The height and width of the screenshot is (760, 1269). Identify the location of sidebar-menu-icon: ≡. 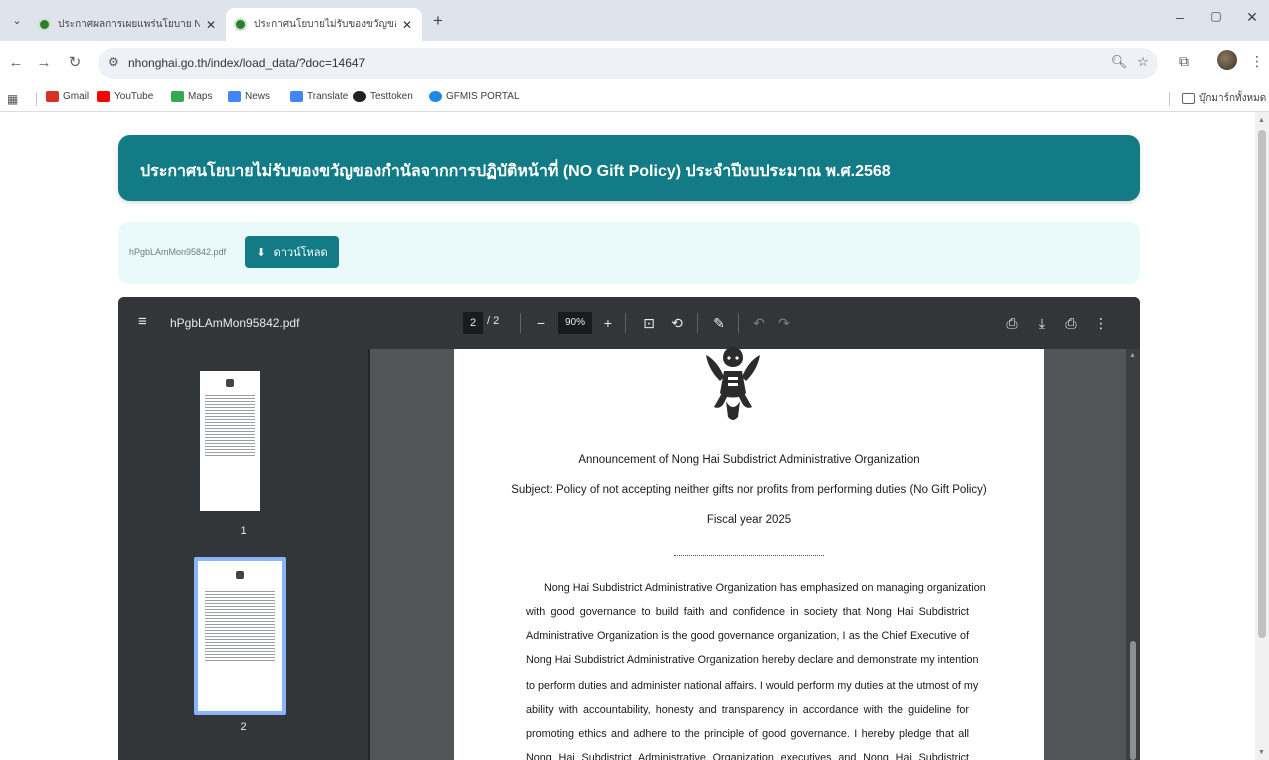
(142, 321).